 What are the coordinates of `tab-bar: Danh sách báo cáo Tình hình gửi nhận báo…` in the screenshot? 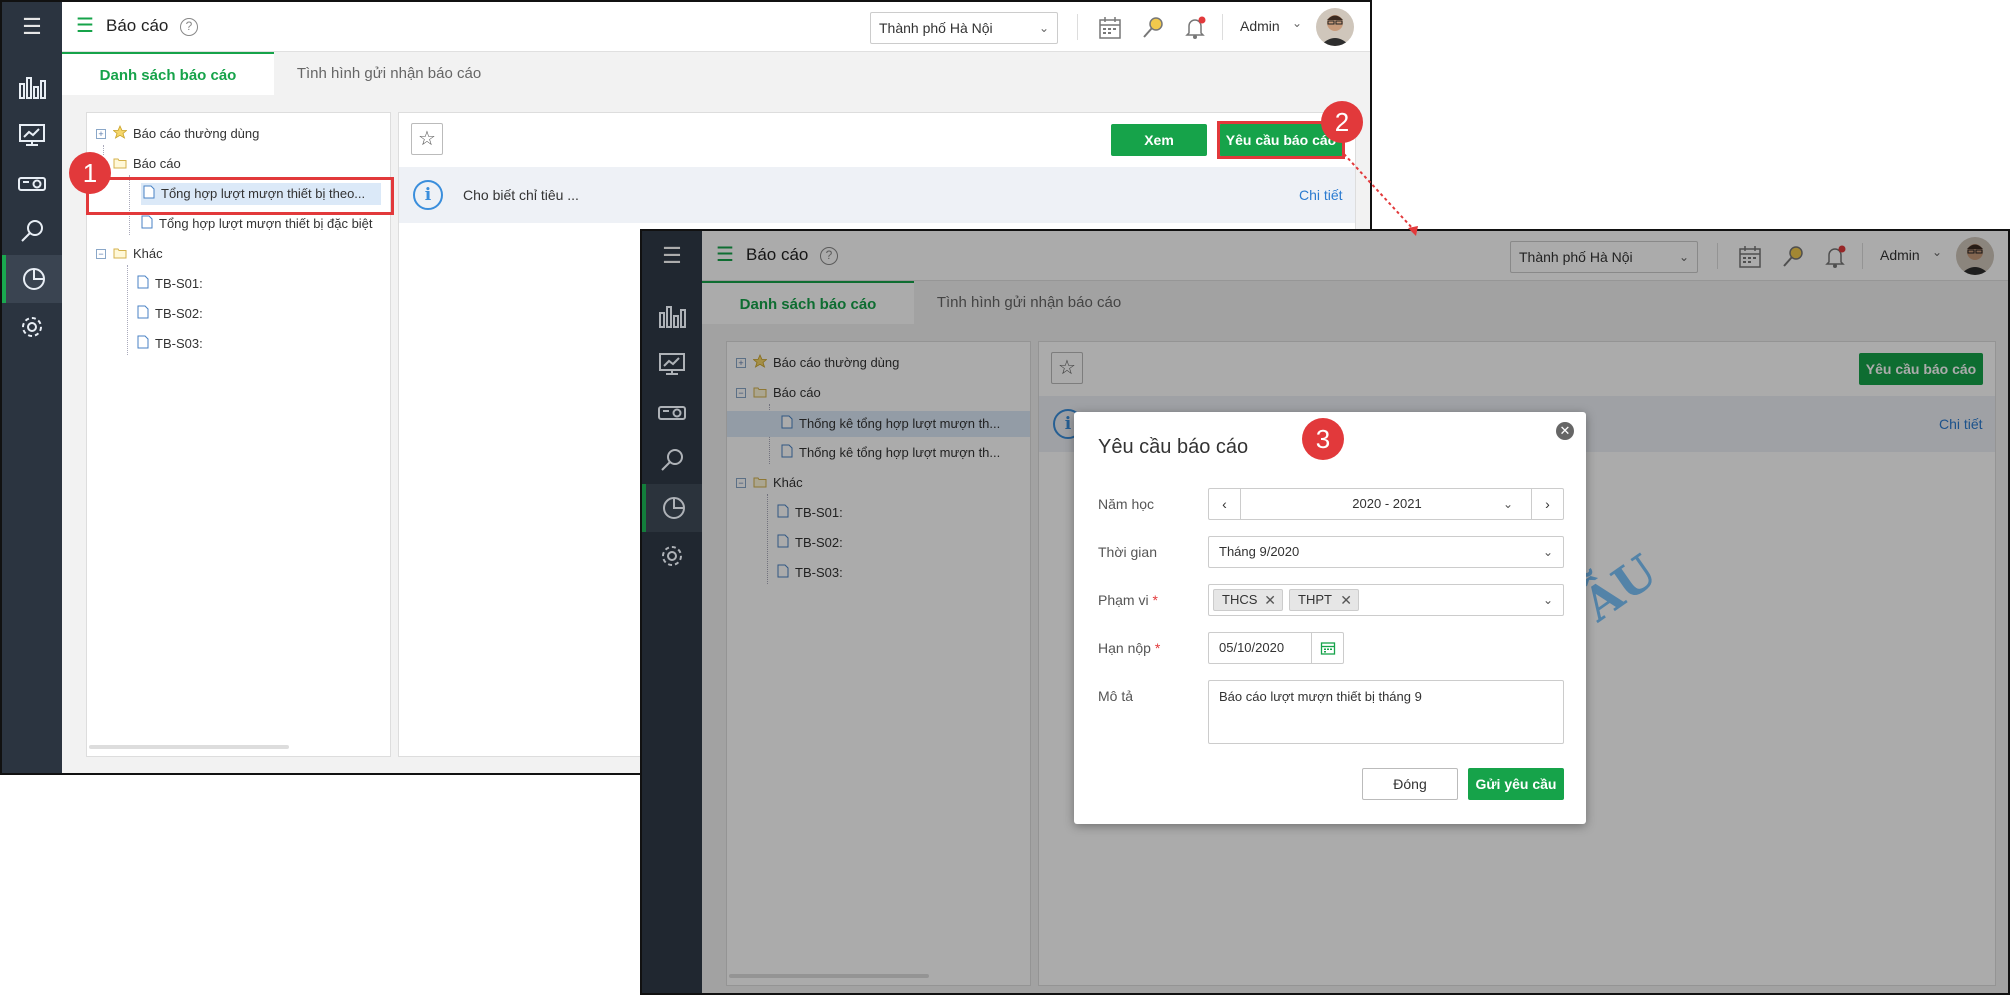 It's located at (716, 73).